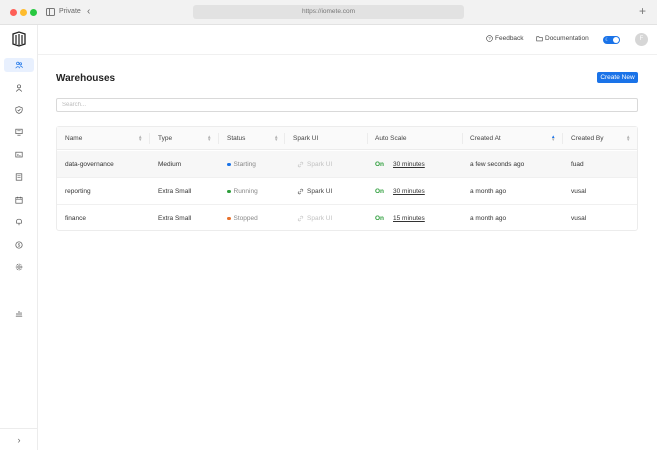 The width and height of the screenshot is (657, 450). What do you see at coordinates (50, 12) in the screenshot?
I see `sidebar-toggle-icon` at bounding box center [50, 12].